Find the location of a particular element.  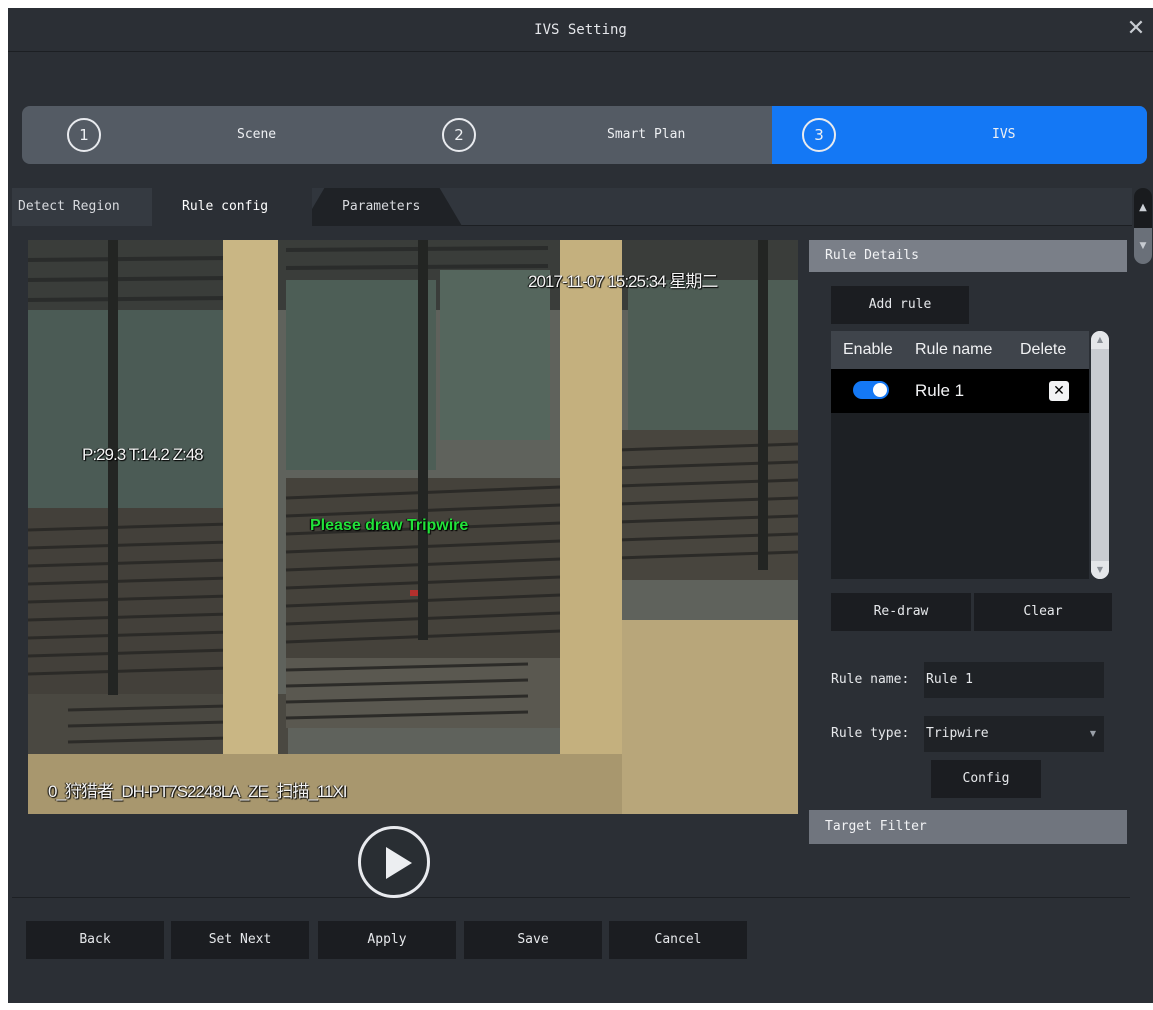

delete-x-icon: ✕ is located at coordinates (1059, 391).